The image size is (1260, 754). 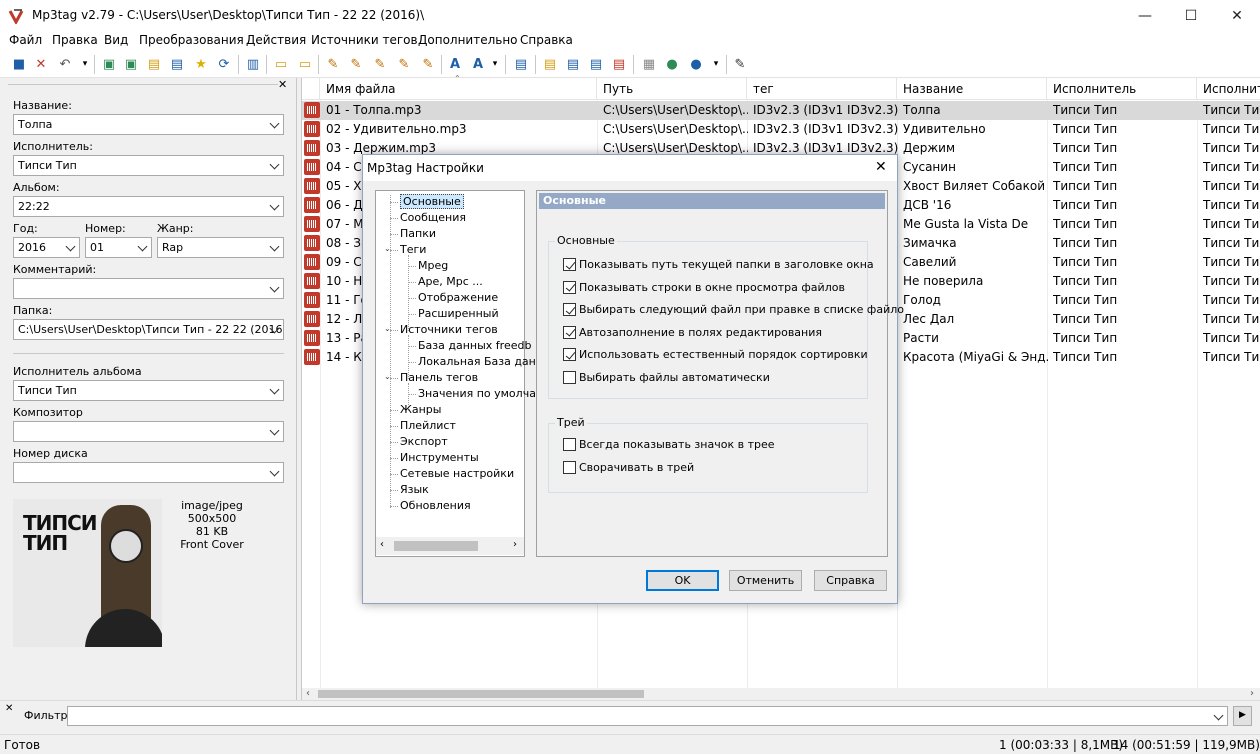 What do you see at coordinates (672, 89) in the screenshot?
I see `header-path: Путь` at bounding box center [672, 89].